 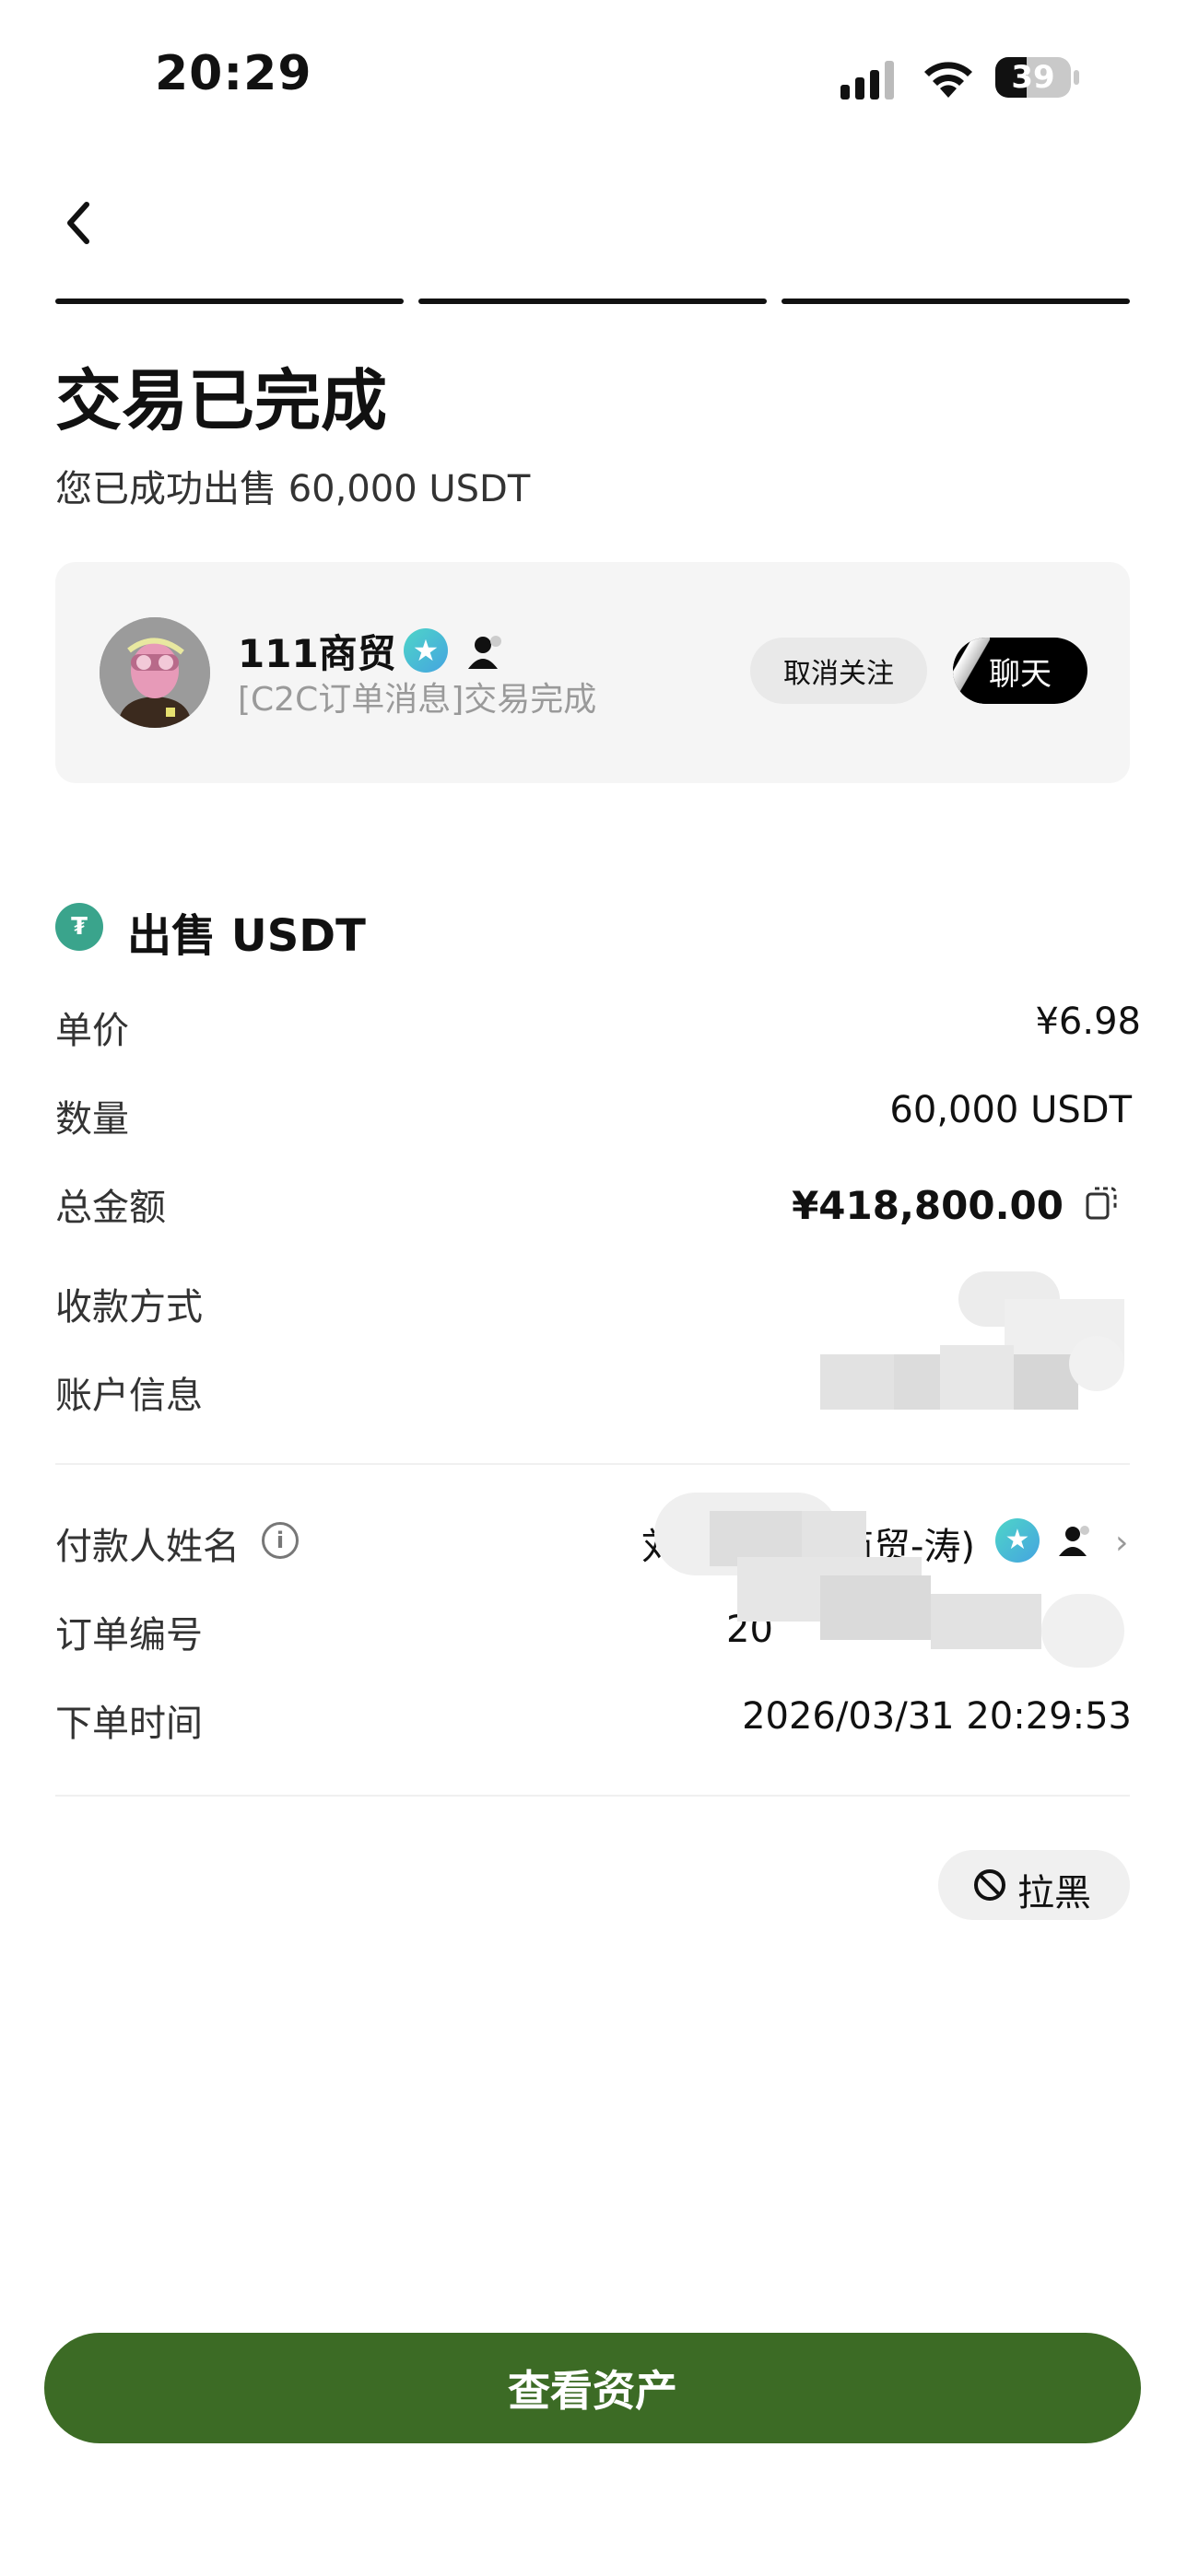 I want to click on page-title: 交易已完成, so click(x=221, y=400).